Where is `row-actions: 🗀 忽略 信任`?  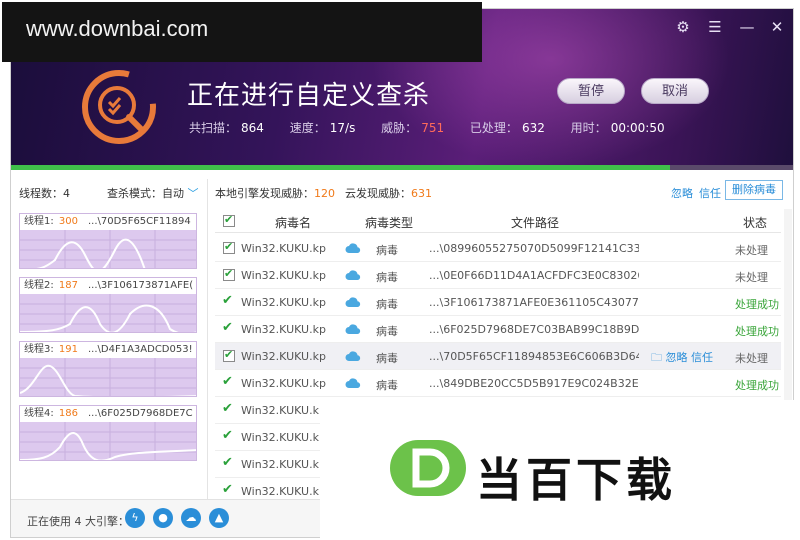
row-actions: 🗀 忽略 信任 is located at coordinates (682, 358).